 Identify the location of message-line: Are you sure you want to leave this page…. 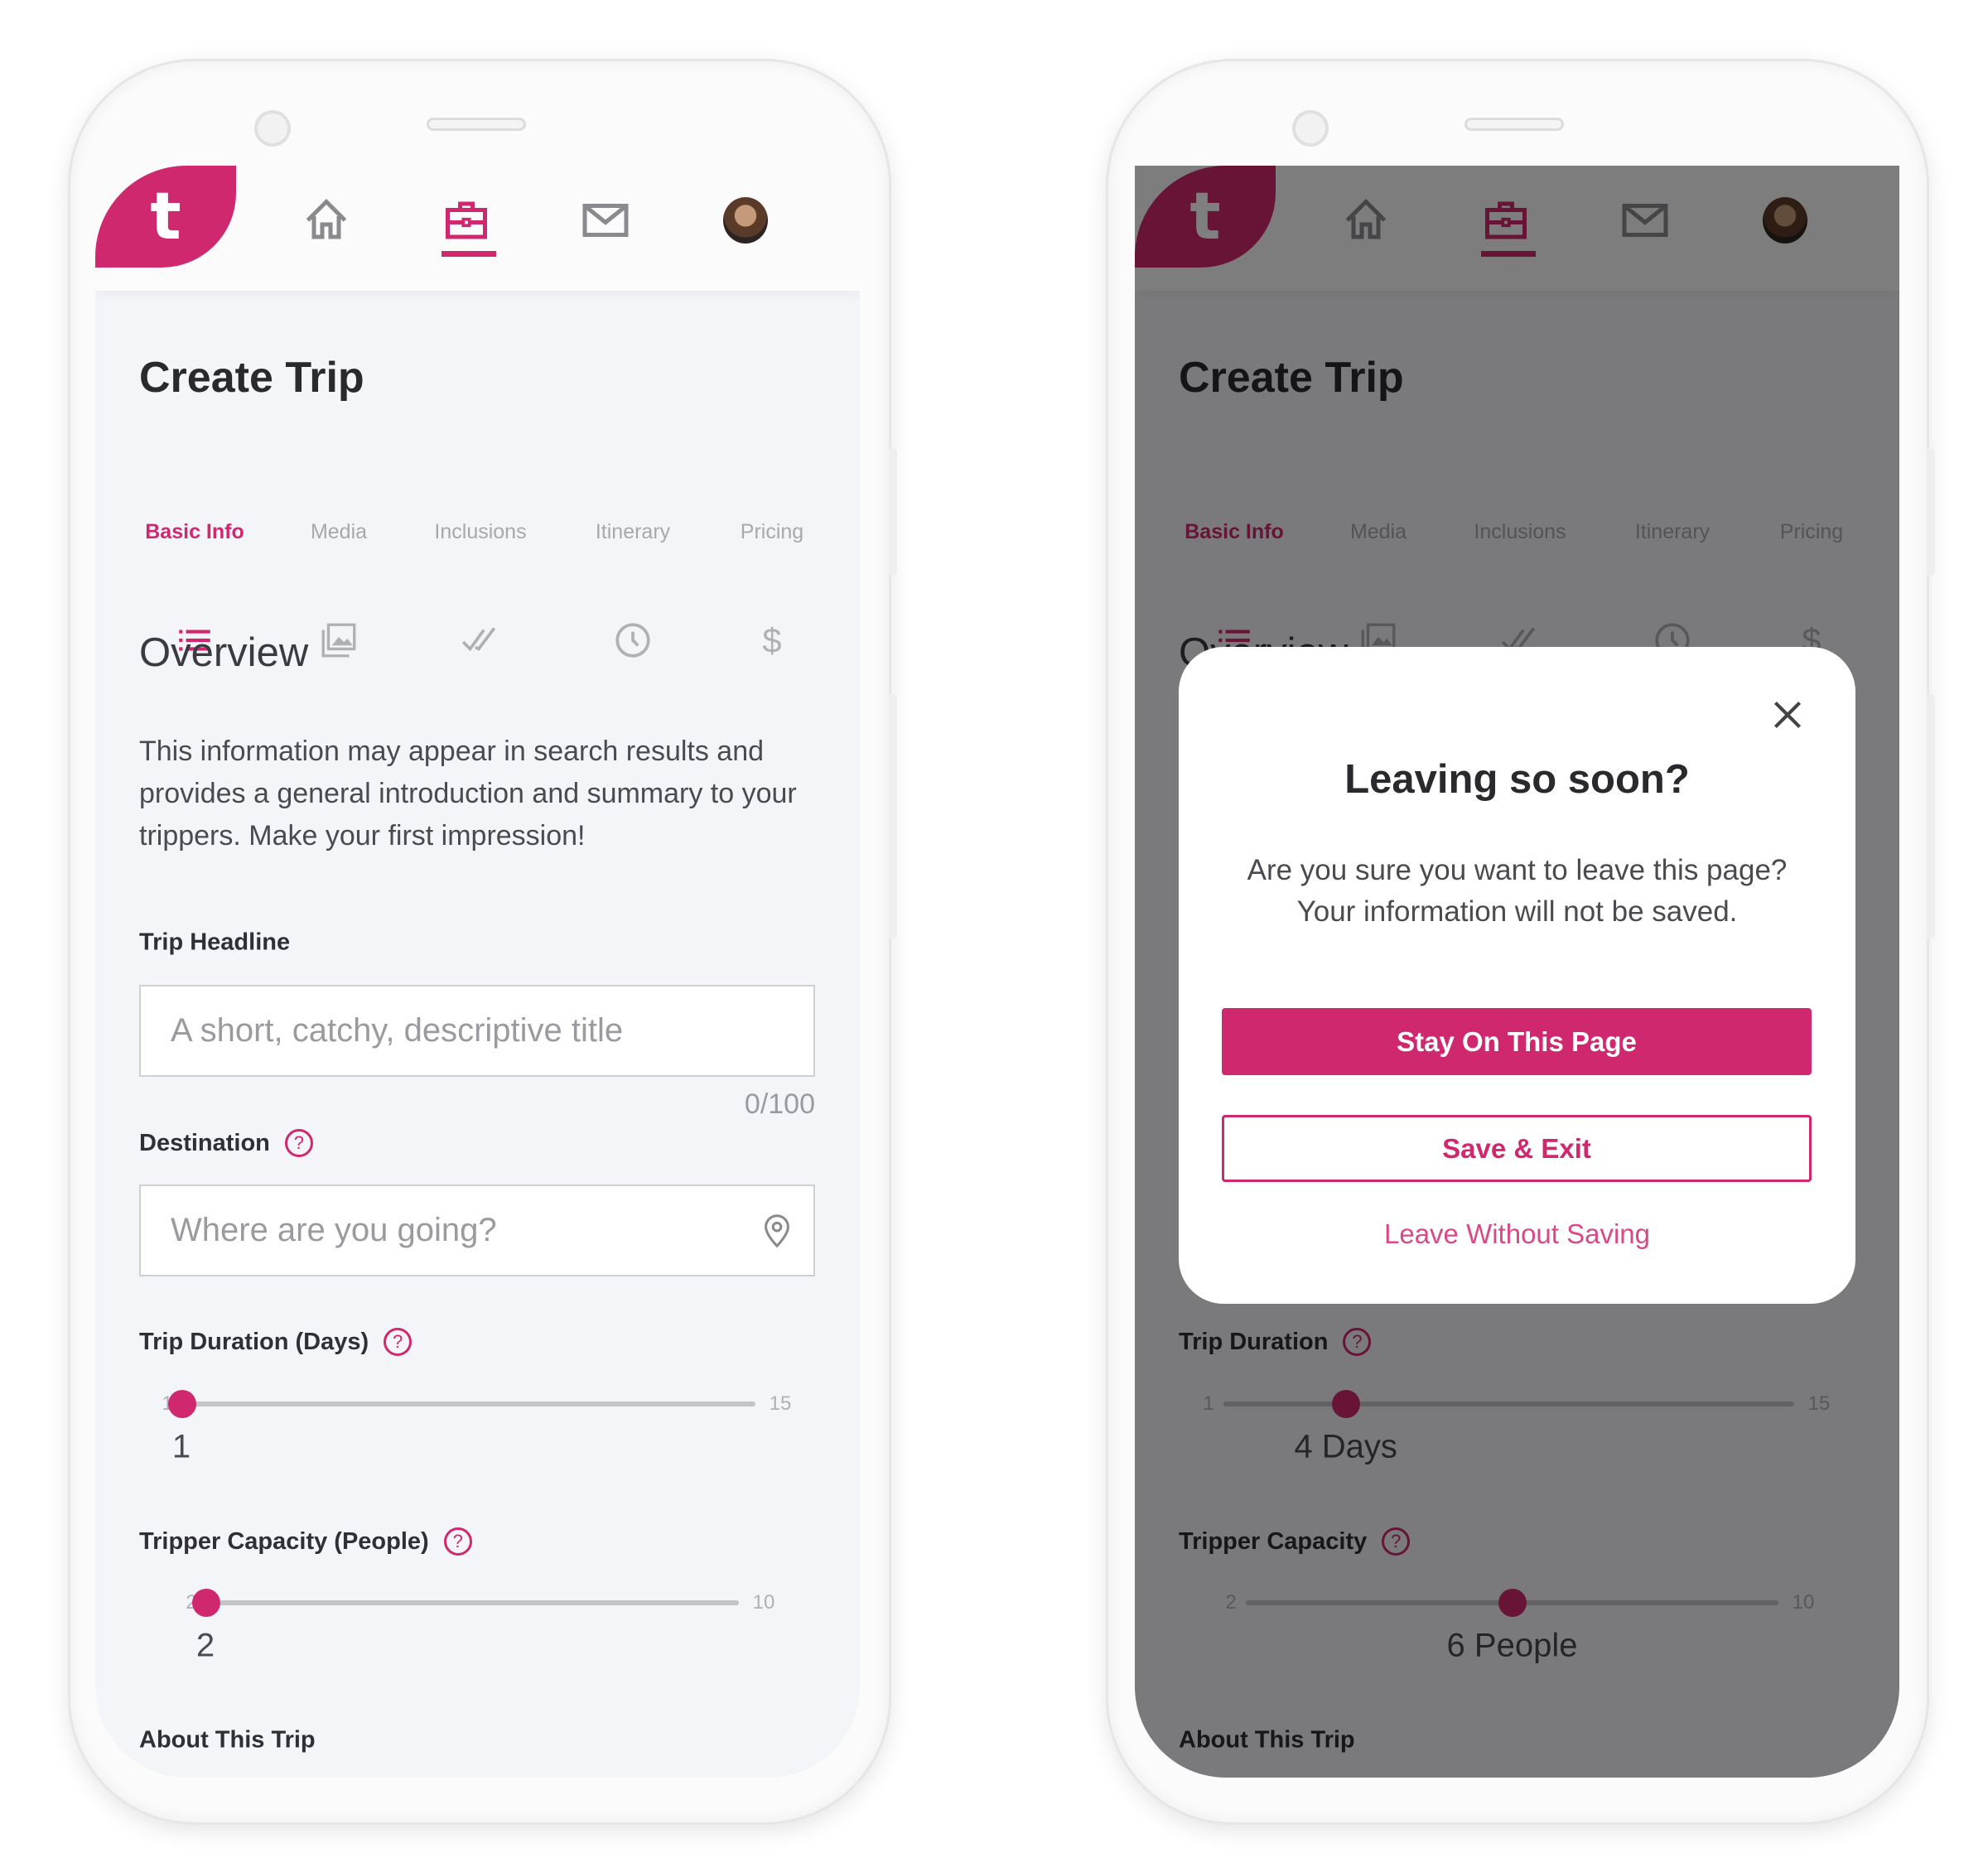
(1517, 870).